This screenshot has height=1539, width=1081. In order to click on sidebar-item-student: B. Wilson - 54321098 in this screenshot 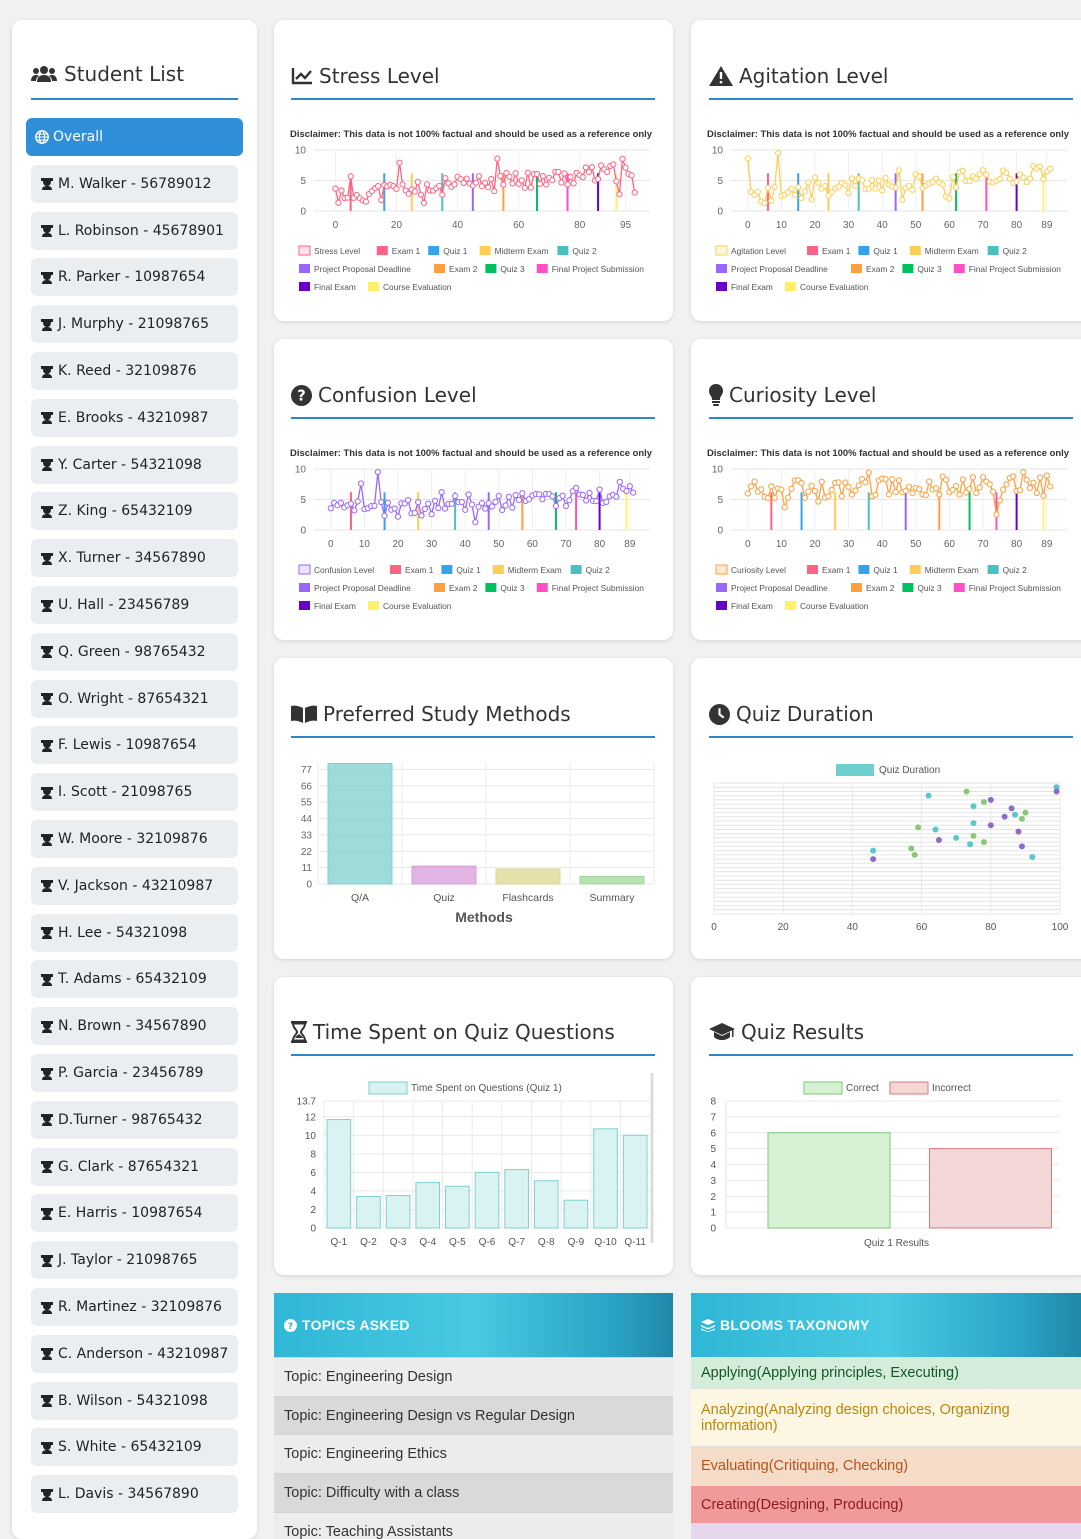, I will do `click(134, 1400)`.